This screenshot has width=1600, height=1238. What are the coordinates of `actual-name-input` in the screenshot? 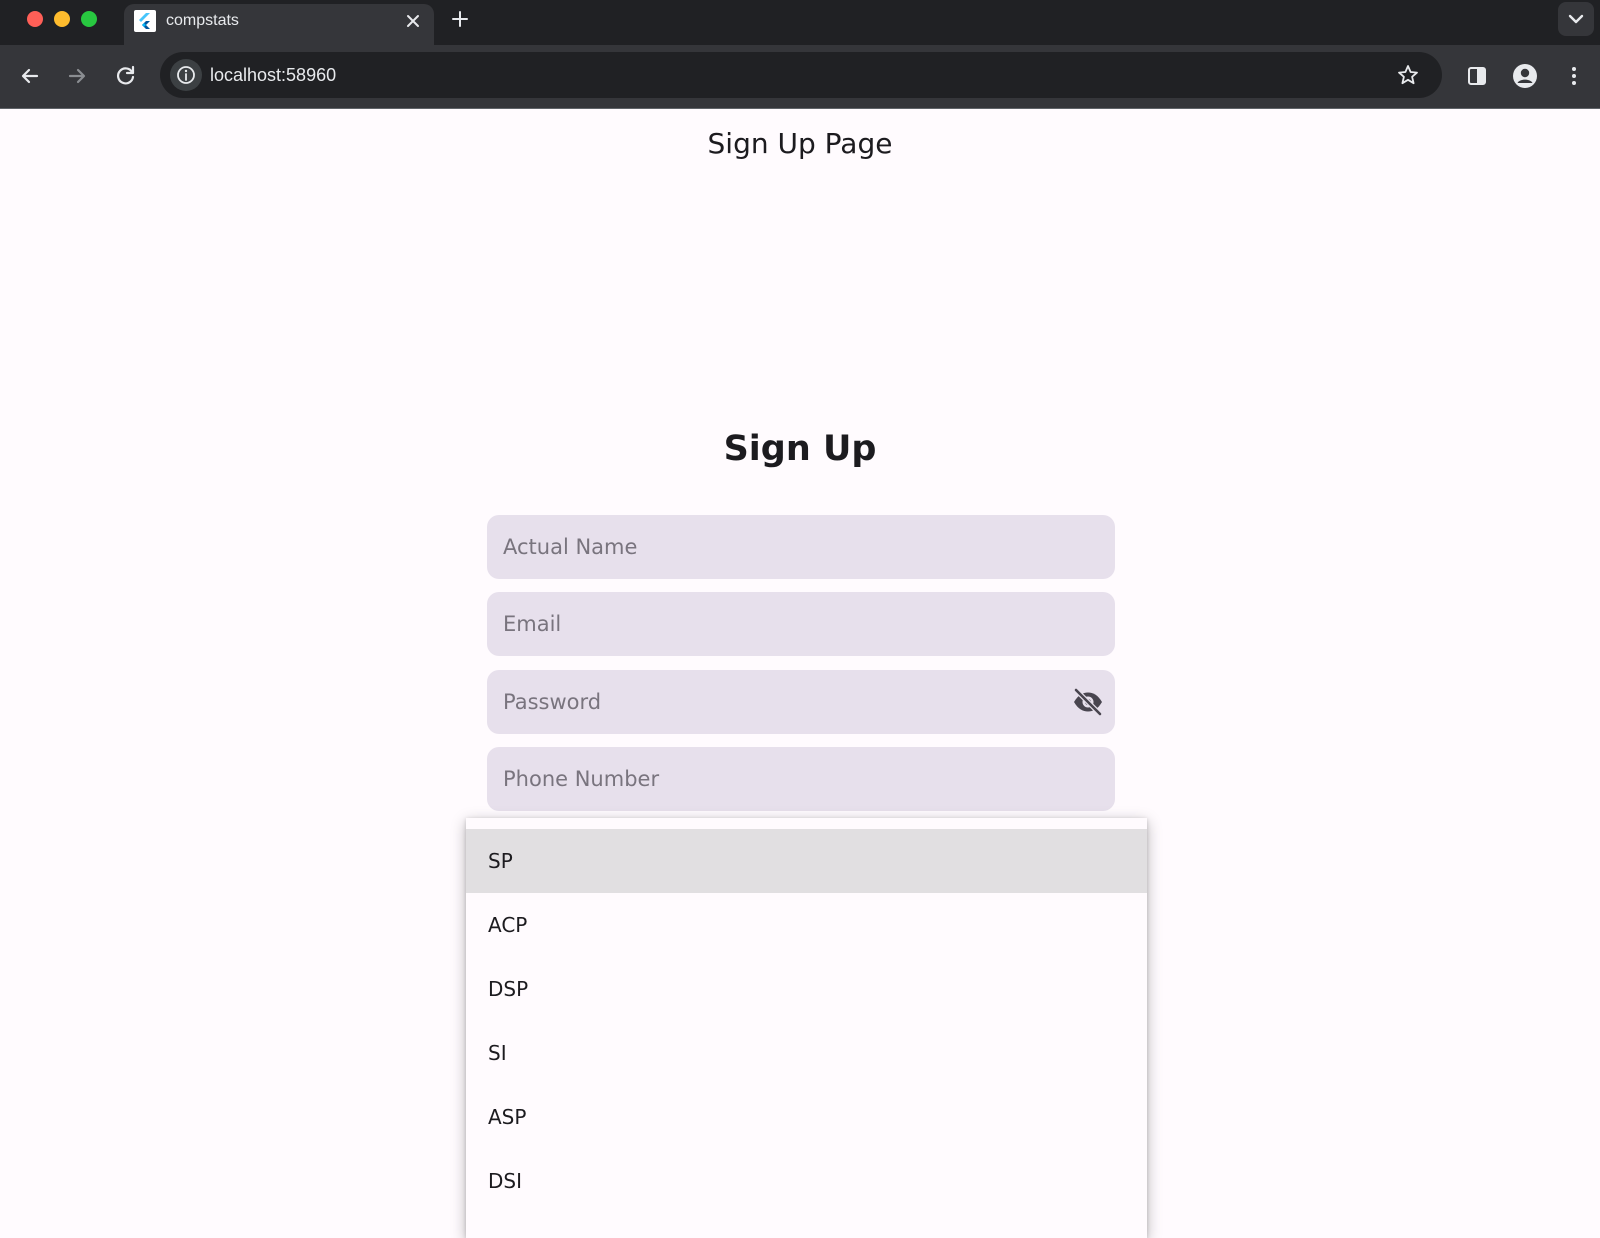 It's located at (773, 547).